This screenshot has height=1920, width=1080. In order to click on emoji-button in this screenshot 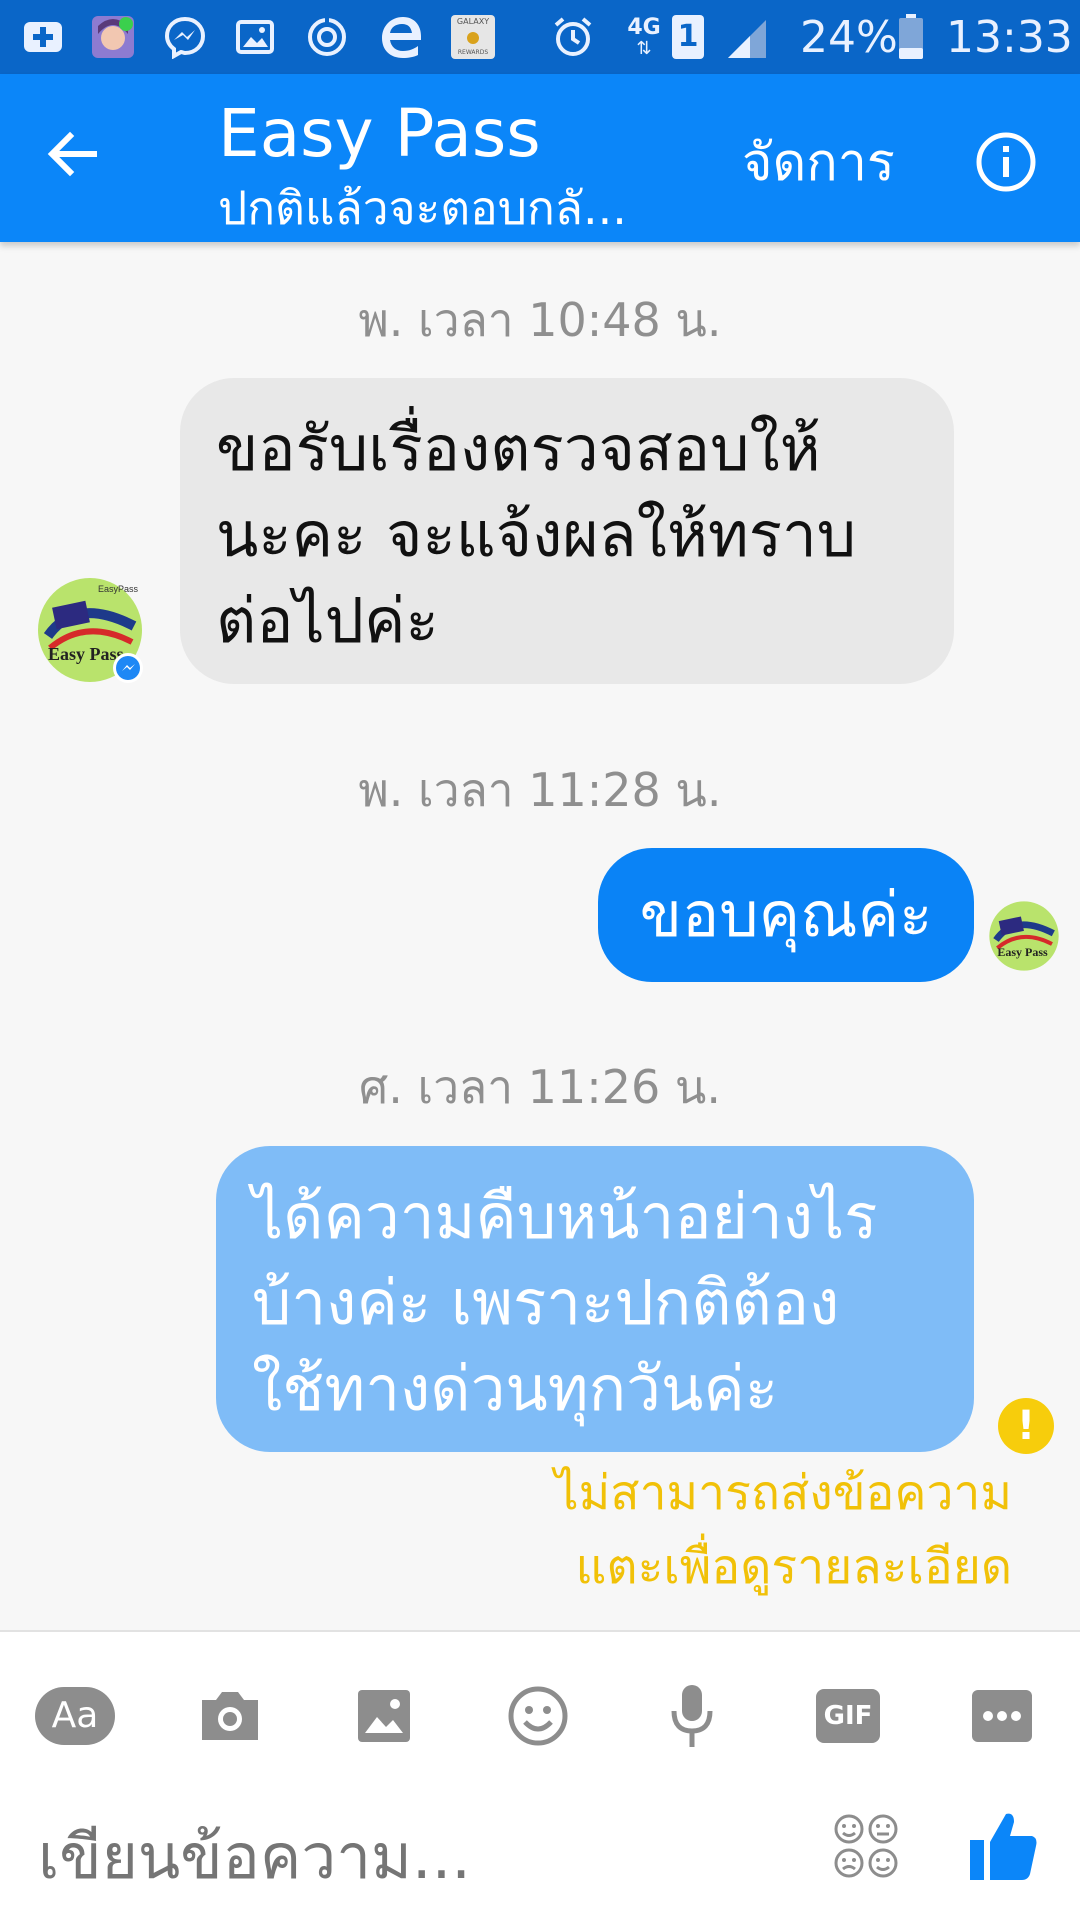, I will do `click(538, 1716)`.